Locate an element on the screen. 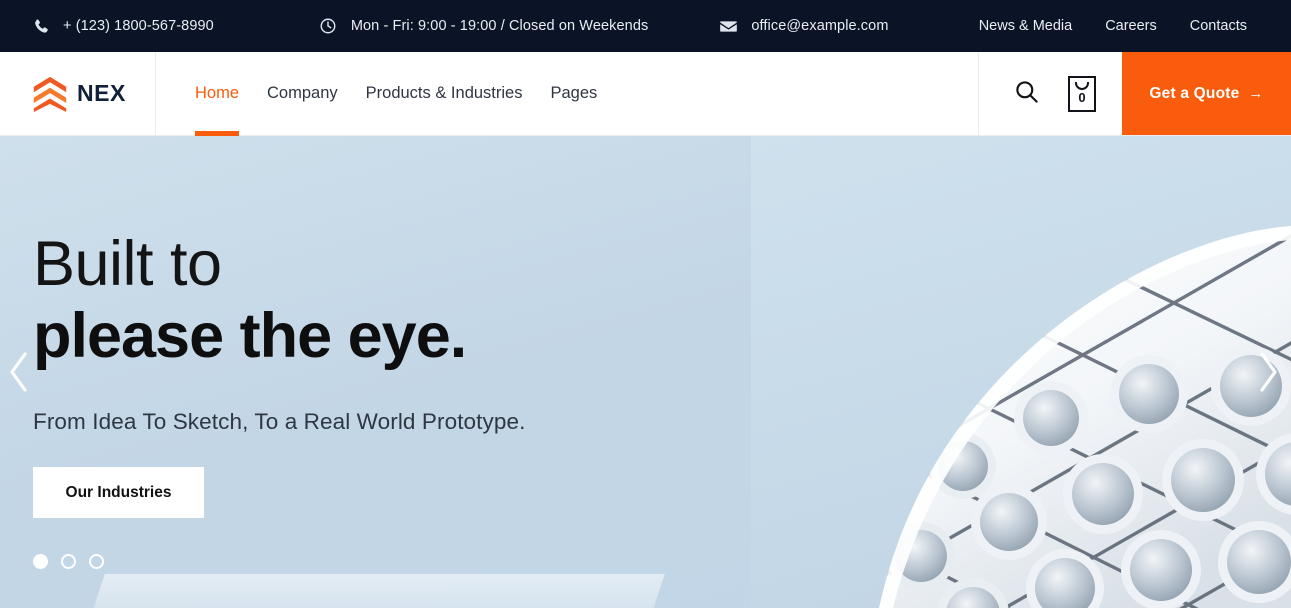  topbar-phone: + (123) 1800-567-8990 is located at coordinates (122, 26).